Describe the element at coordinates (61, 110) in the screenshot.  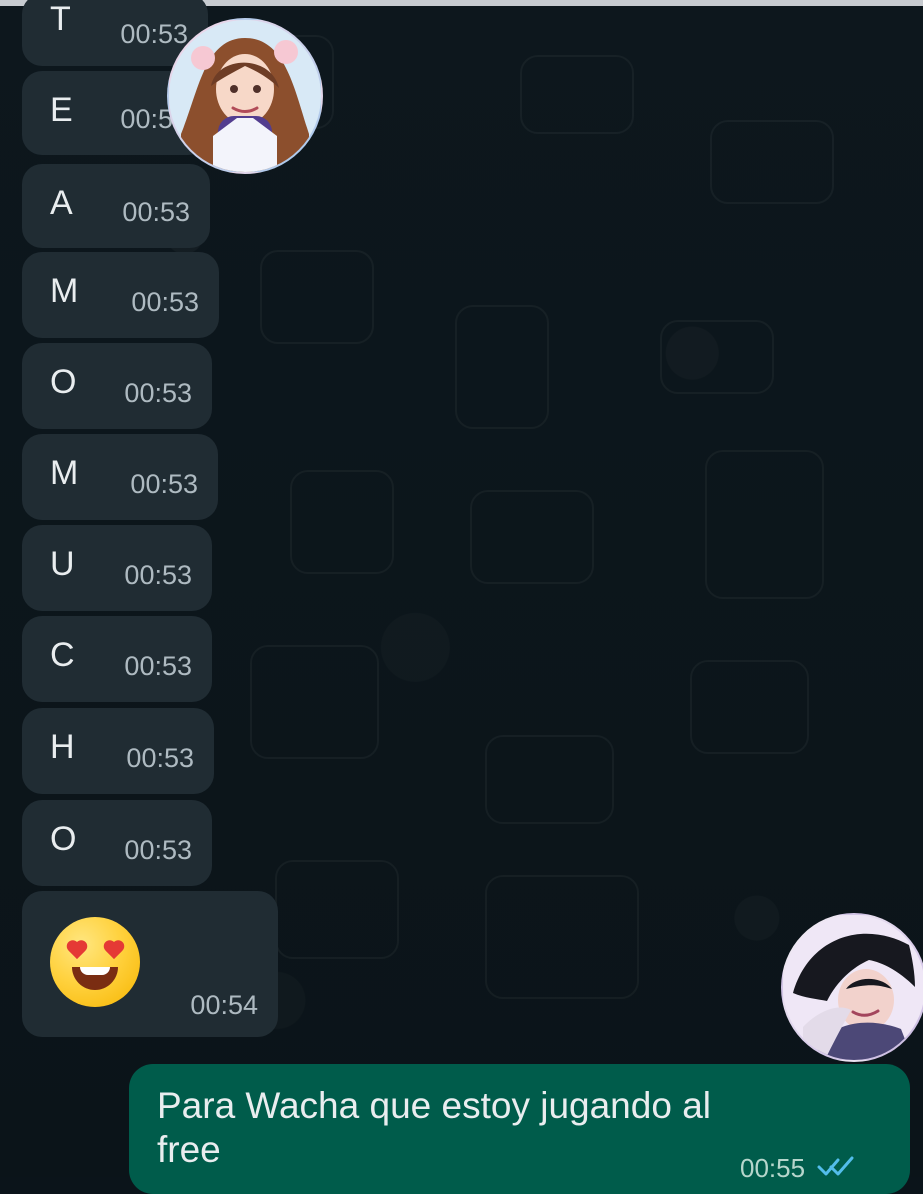
I see `message-text: E` at that location.